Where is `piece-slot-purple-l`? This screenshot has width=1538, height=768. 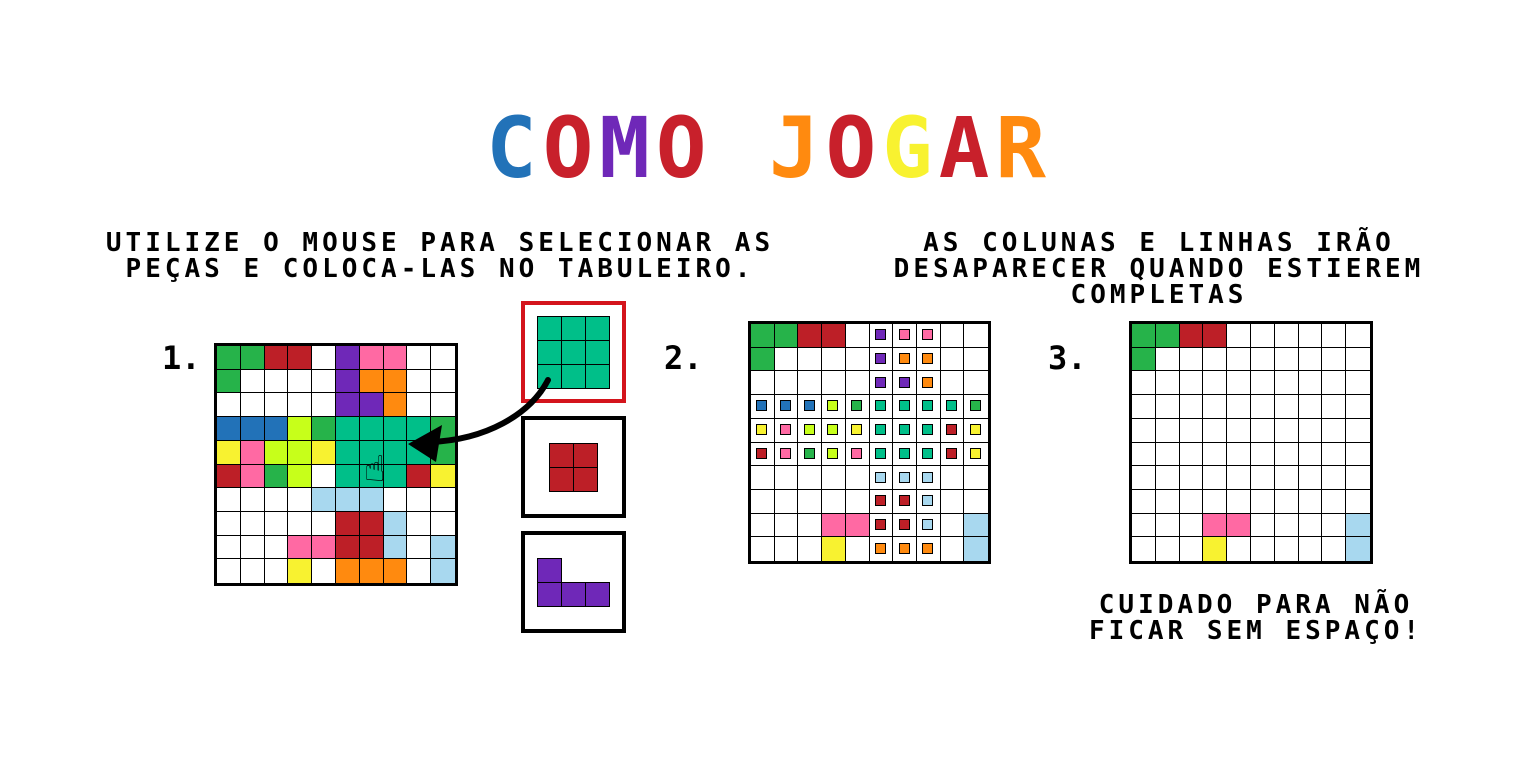 piece-slot-purple-l is located at coordinates (573, 582).